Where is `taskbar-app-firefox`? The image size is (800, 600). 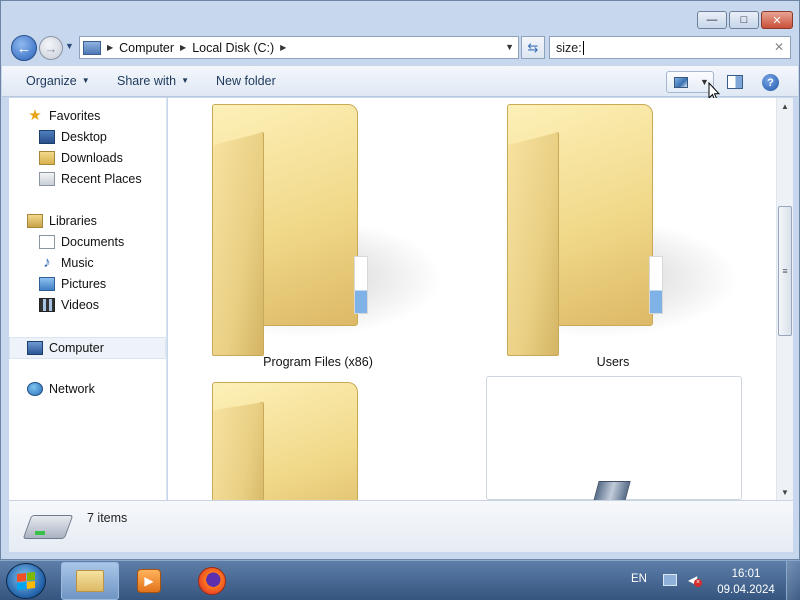
taskbar-app-firefox is located at coordinates (212, 581).